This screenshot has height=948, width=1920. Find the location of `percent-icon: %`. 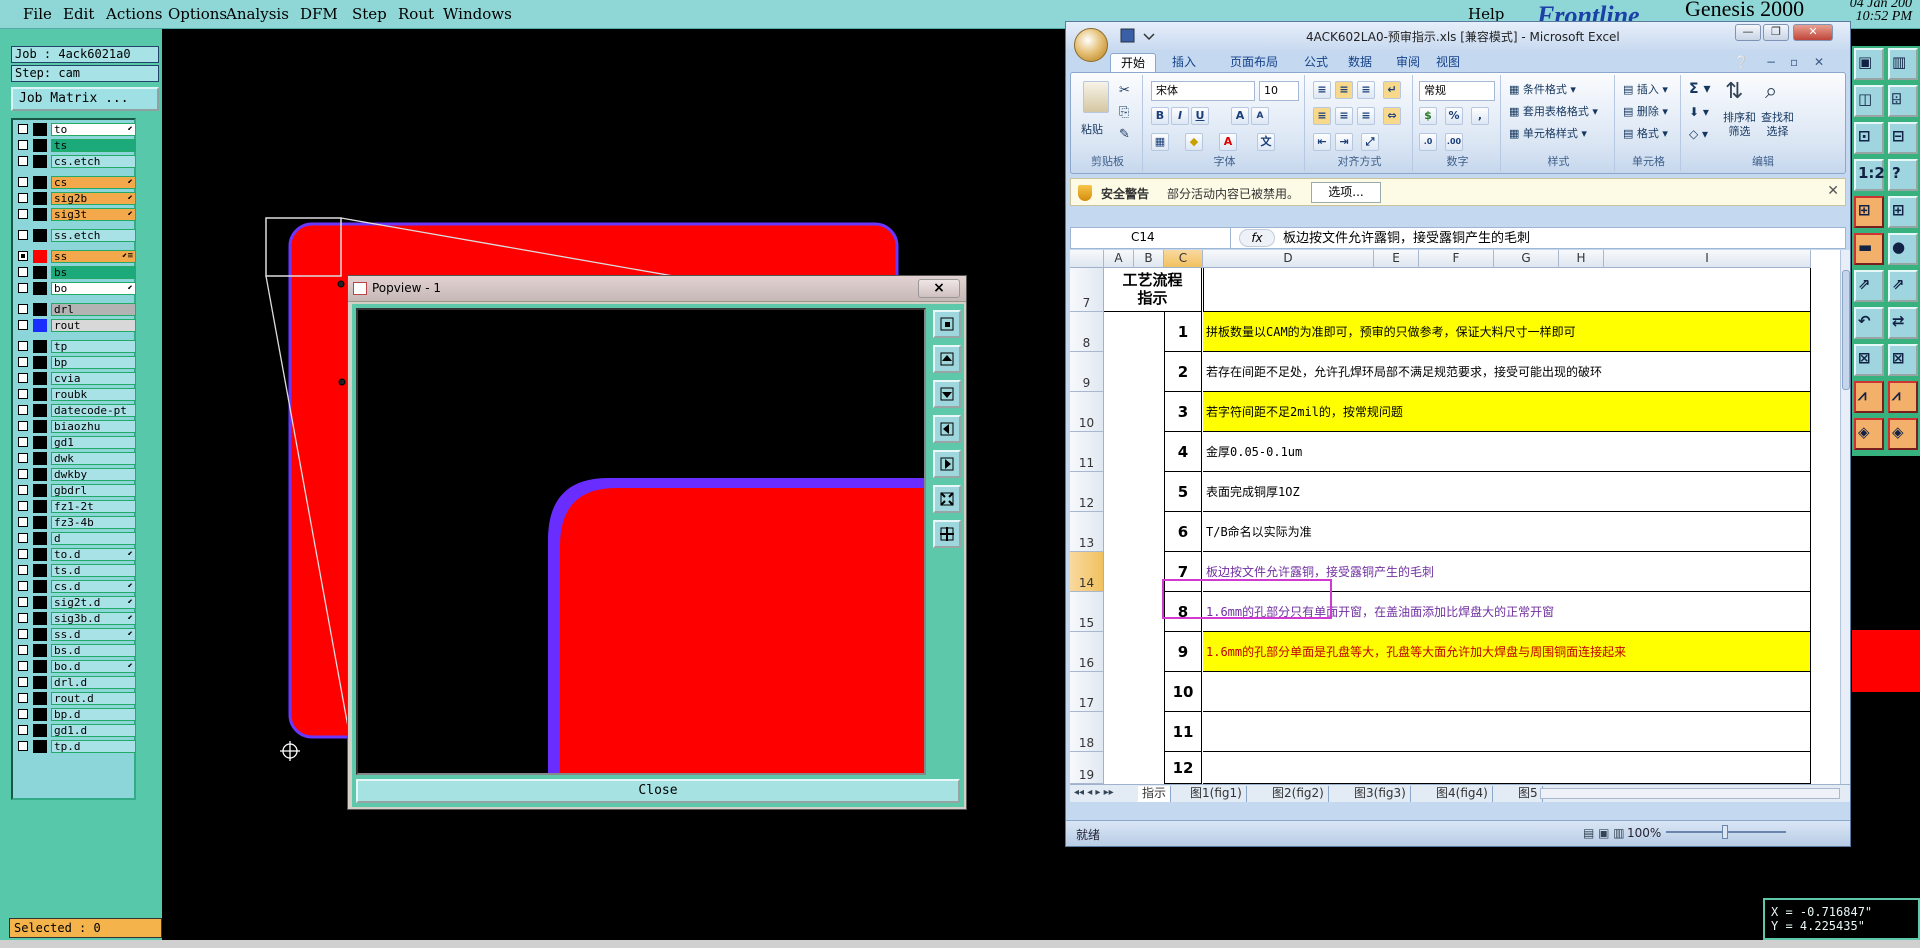

percent-icon: % is located at coordinates (1454, 116).